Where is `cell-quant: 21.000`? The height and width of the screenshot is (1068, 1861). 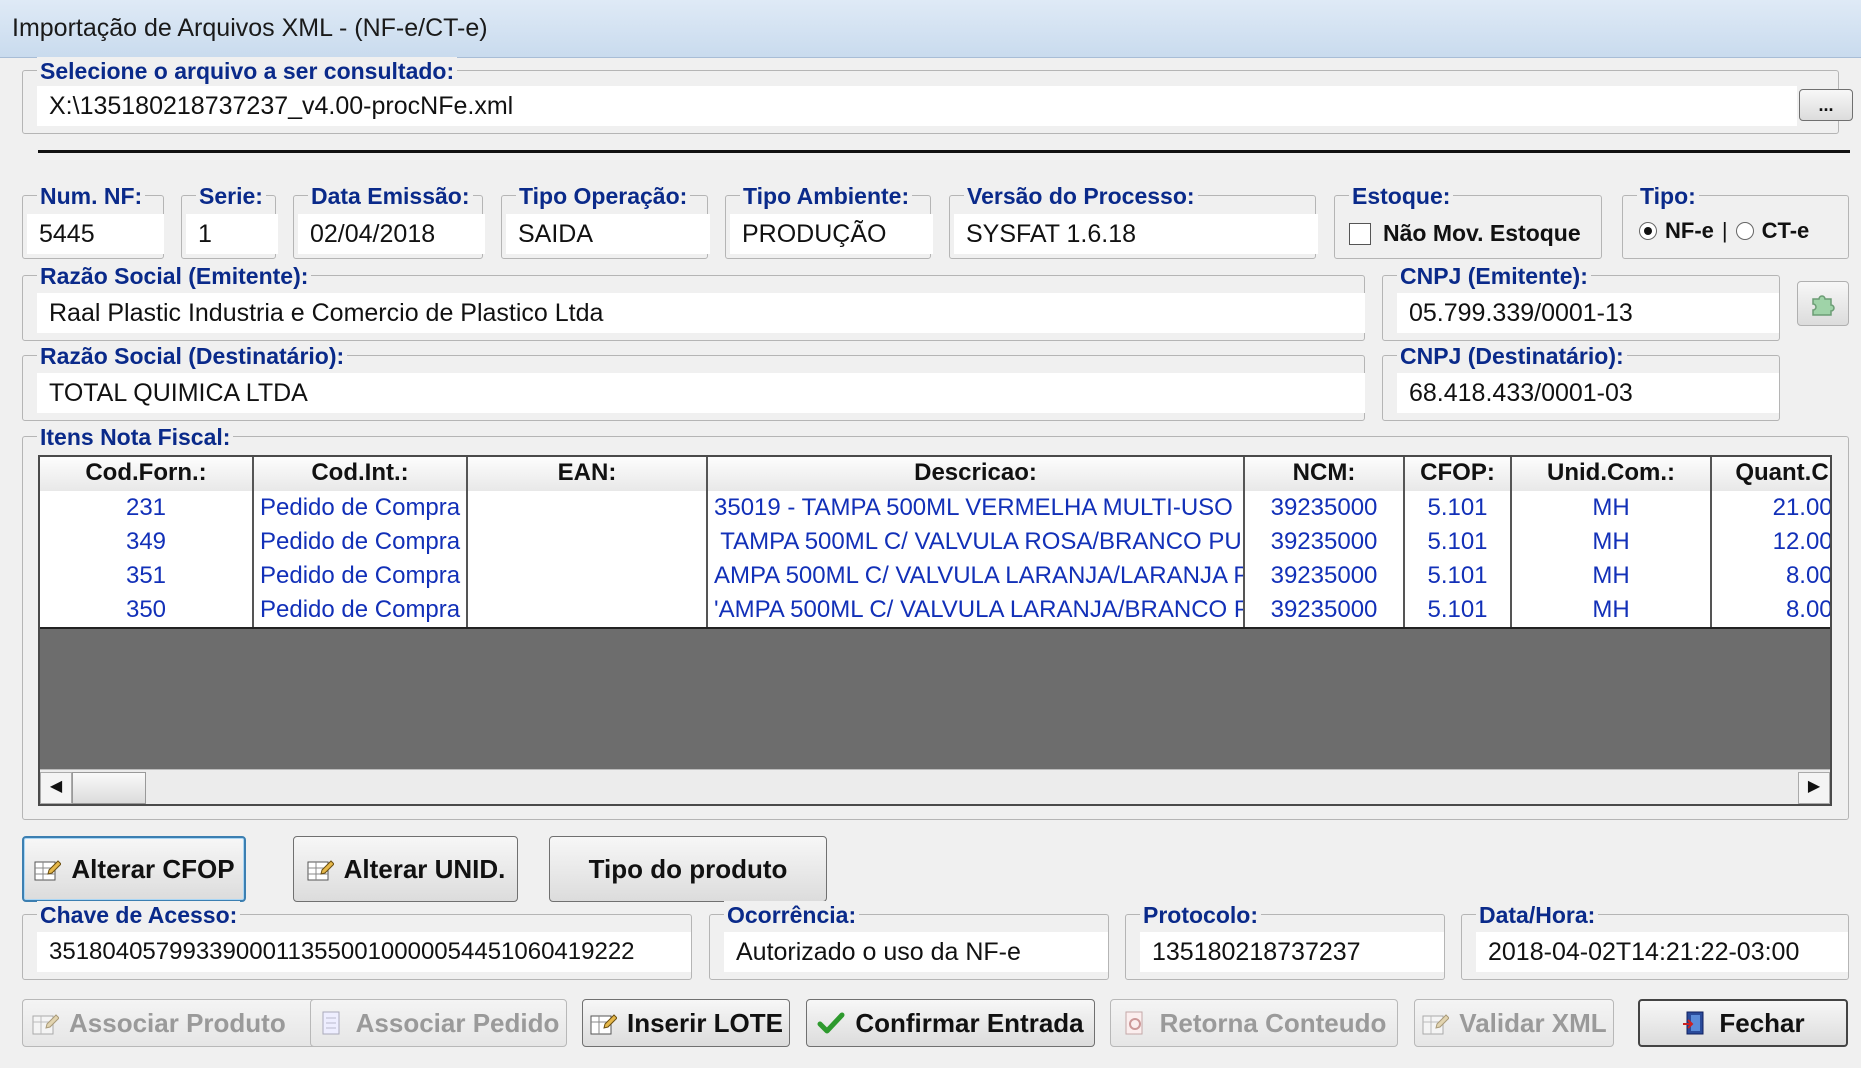 cell-quant: 21.000 is located at coordinates (1802, 507).